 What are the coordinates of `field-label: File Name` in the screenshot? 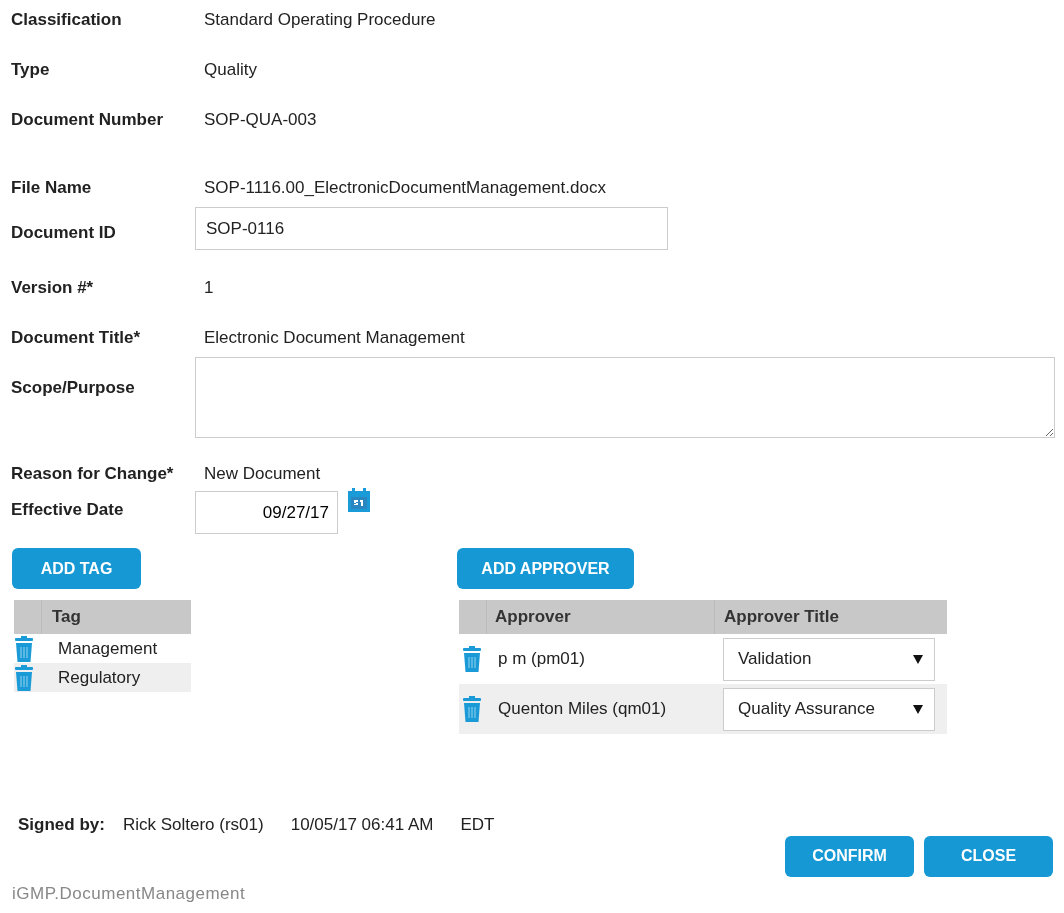 It's located at (51, 188).